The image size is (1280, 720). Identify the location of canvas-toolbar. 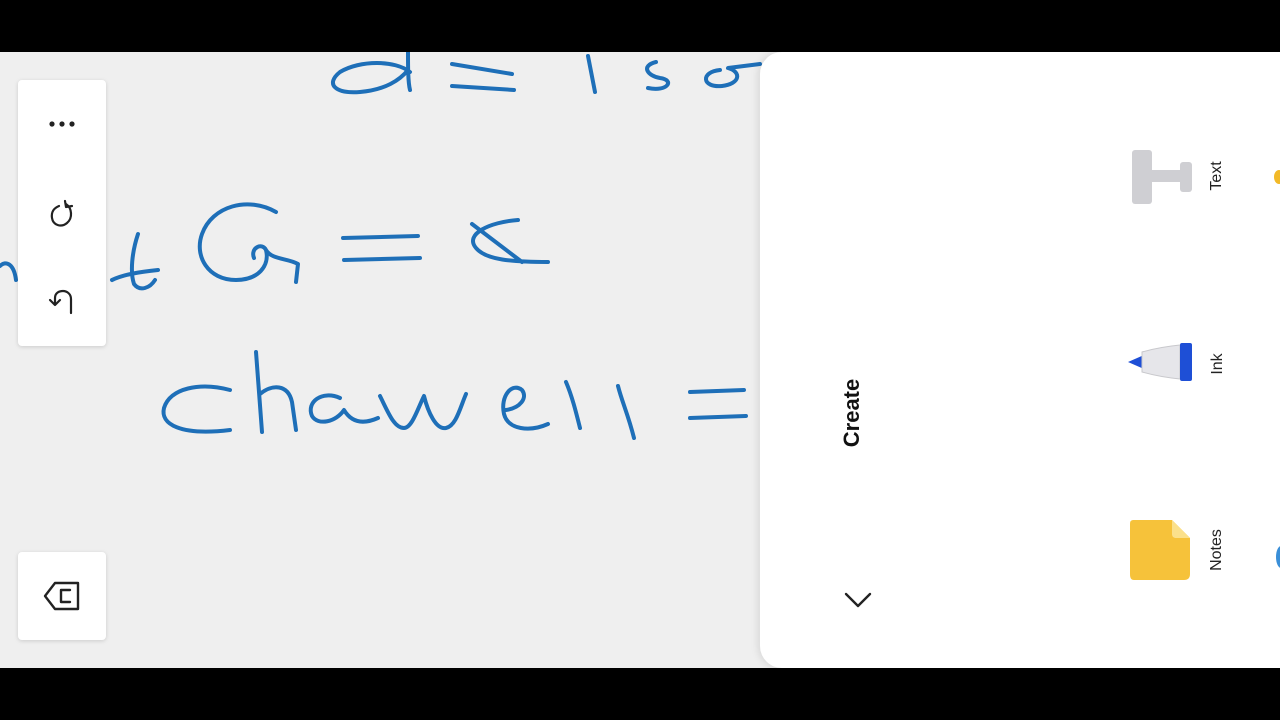
(62, 213).